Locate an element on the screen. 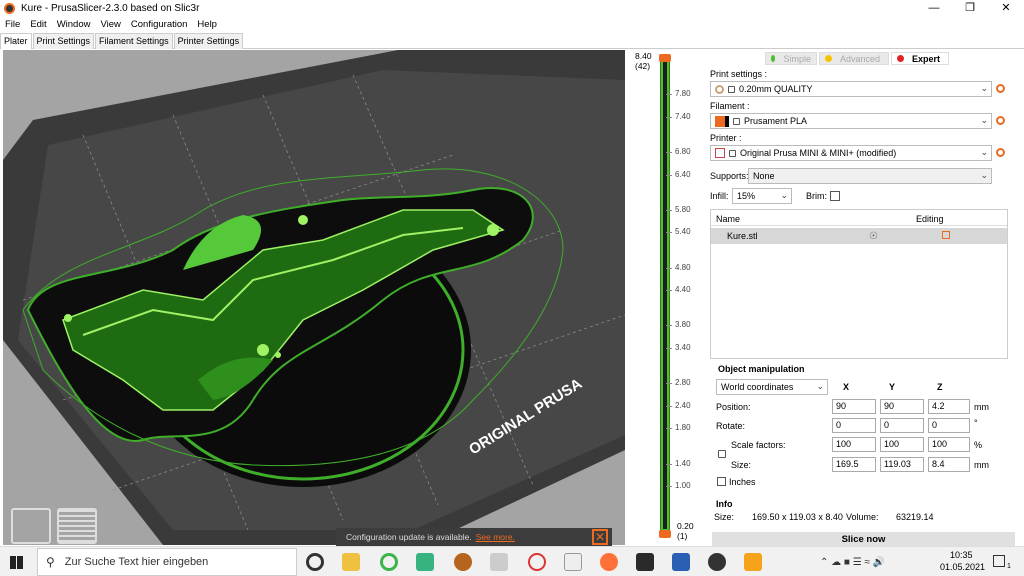 This screenshot has width=1024, height=576. pdf-icon is located at coordinates (573, 562).